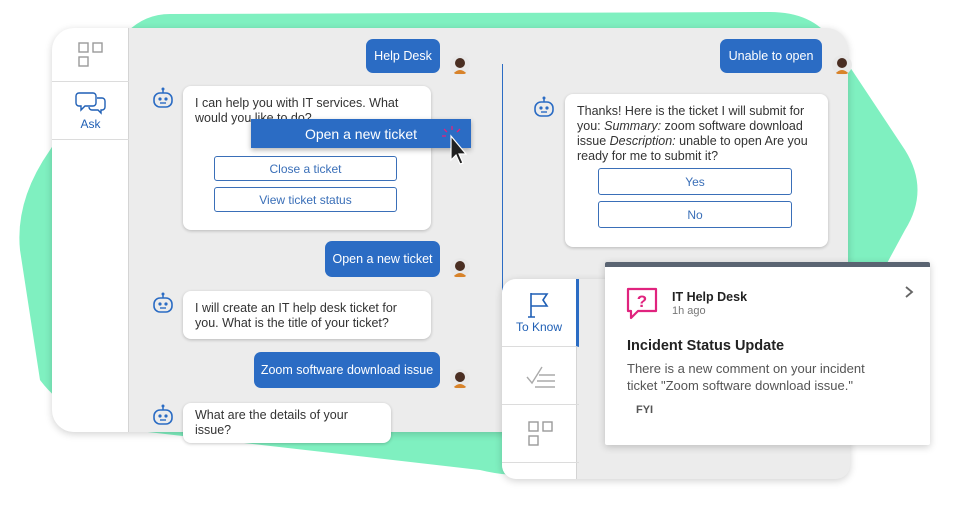 The height and width of the screenshot is (524, 960). Describe the element at coordinates (90, 124) in the screenshot. I see `sidebar-item-label: Ask` at that location.